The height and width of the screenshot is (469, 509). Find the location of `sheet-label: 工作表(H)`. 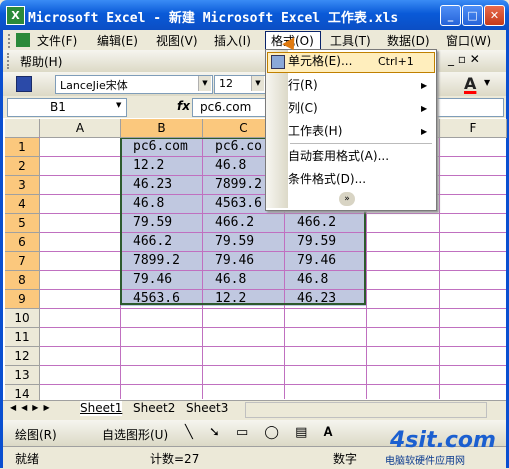

sheet-label: 工作表(H) is located at coordinates (315, 131).